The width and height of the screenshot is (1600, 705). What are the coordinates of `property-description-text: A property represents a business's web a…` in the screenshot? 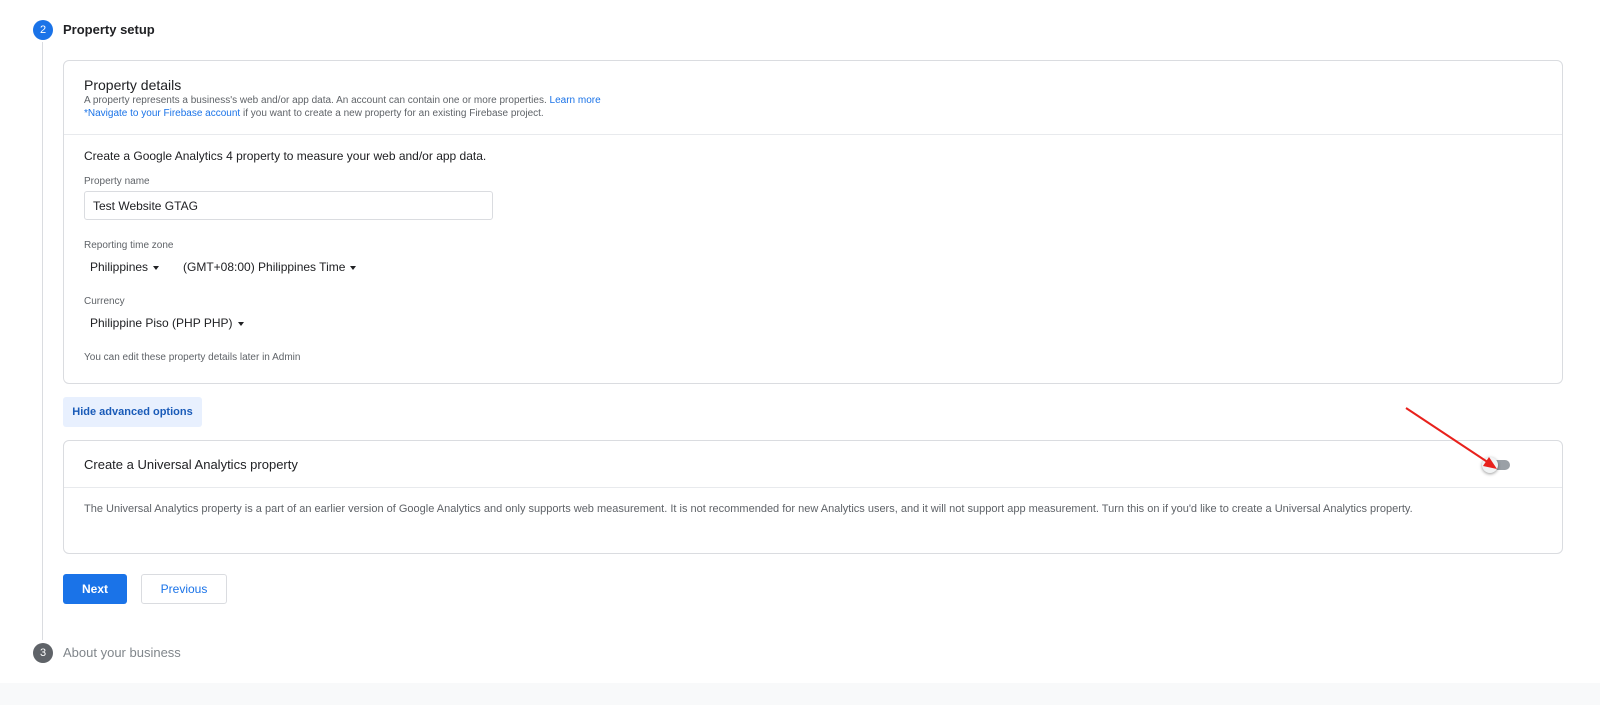 It's located at (315, 100).